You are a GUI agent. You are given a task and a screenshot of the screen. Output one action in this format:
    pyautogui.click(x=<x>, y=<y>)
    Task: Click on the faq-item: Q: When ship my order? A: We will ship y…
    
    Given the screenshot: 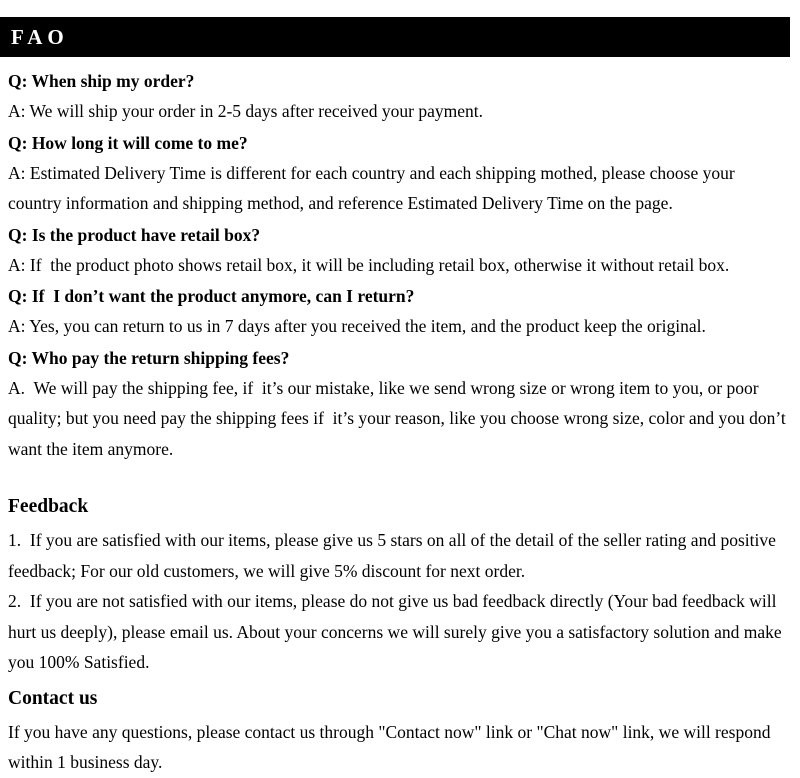 What is the action you would take?
    pyautogui.click(x=399, y=96)
    